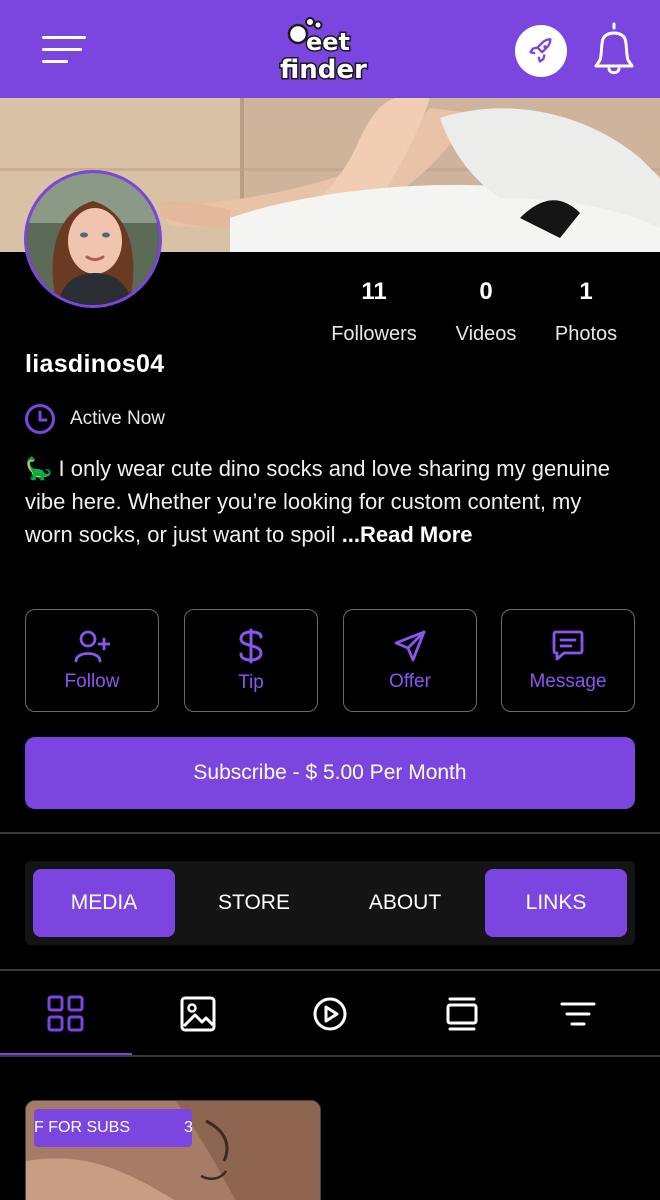  Describe the element at coordinates (65, 51) in the screenshot. I see `hamburger-menu-icon` at that location.